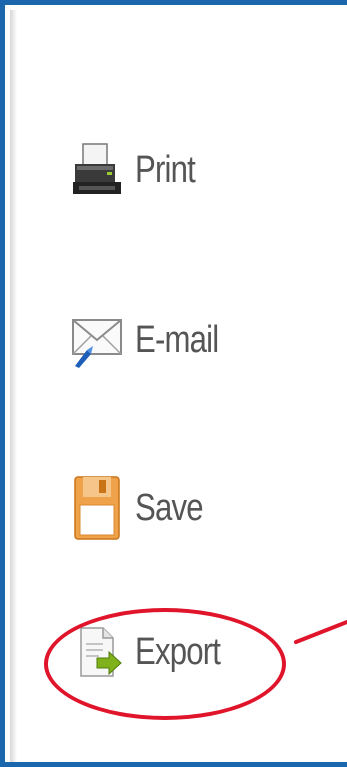 Image resolution: width=347 pixels, height=767 pixels. What do you see at coordinates (177, 339) in the screenshot?
I see `menu-item-label: E-mail` at bounding box center [177, 339].